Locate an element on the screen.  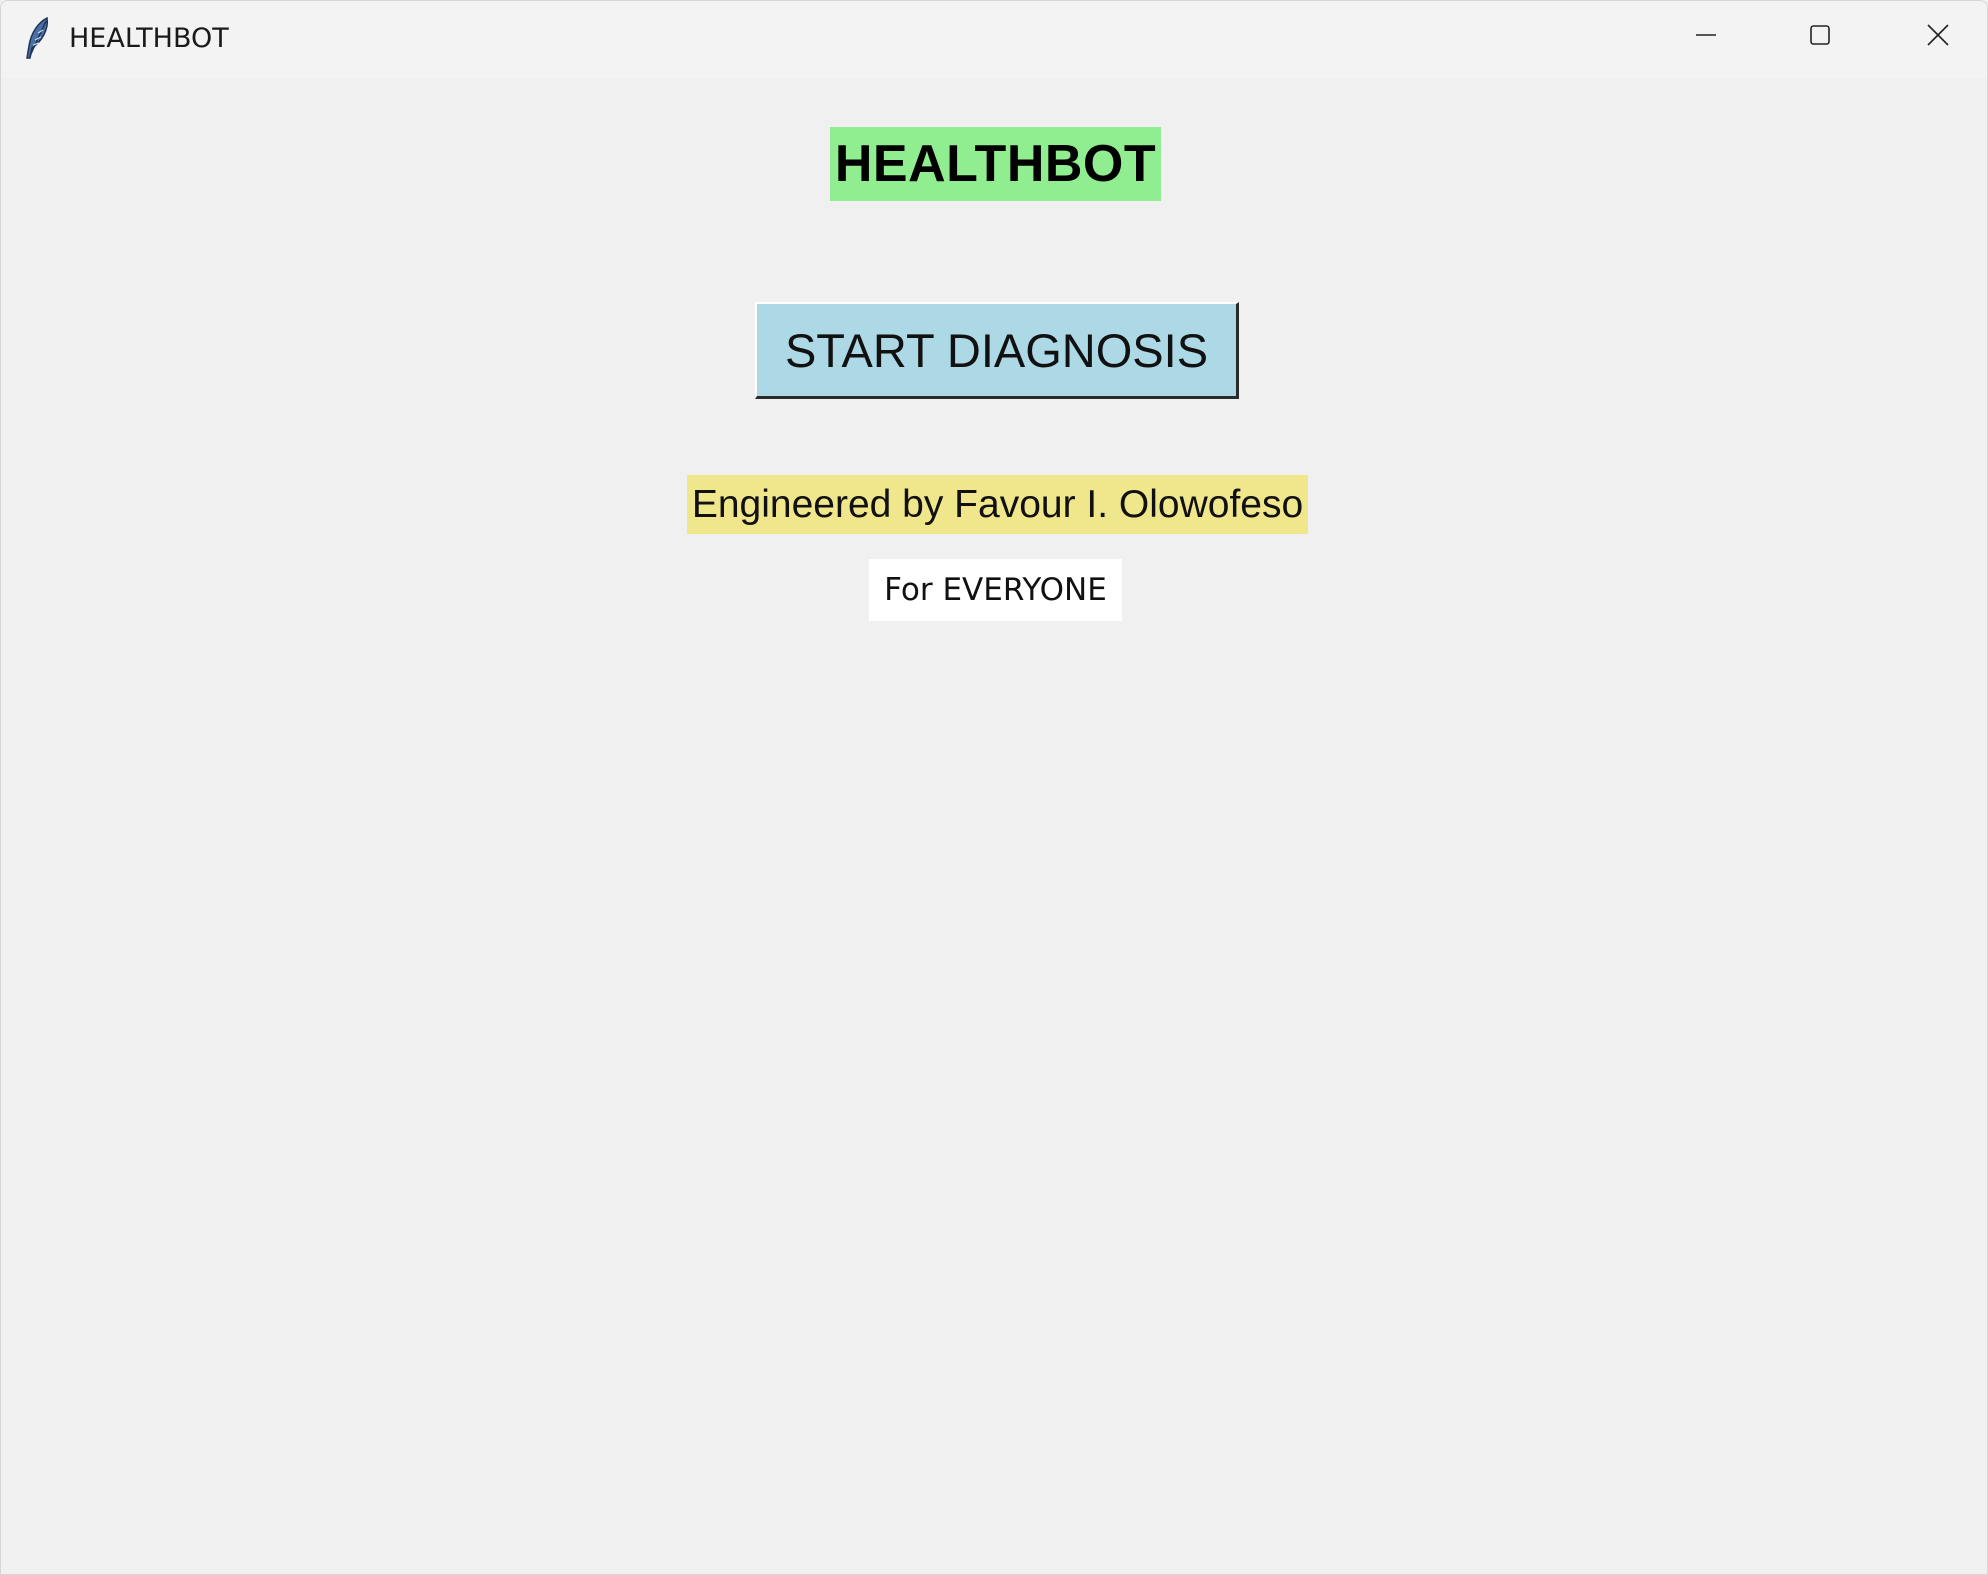
app-heading: HEALTHBOT is located at coordinates (995, 164).